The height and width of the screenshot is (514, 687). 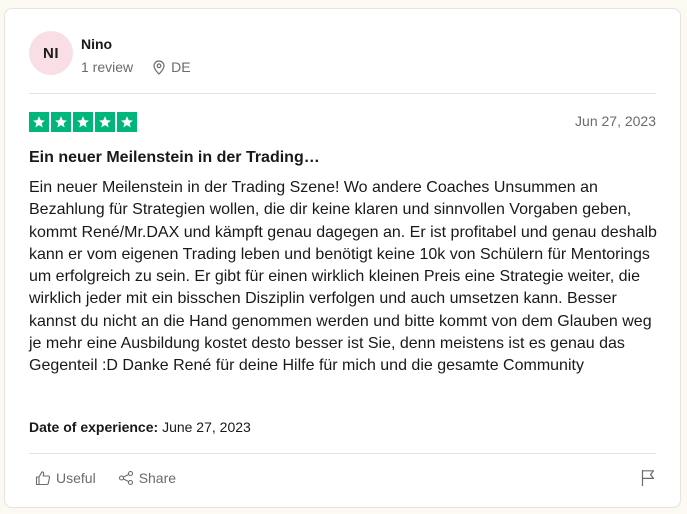 What do you see at coordinates (105, 478) in the screenshot?
I see `review-actions: Useful Share` at bounding box center [105, 478].